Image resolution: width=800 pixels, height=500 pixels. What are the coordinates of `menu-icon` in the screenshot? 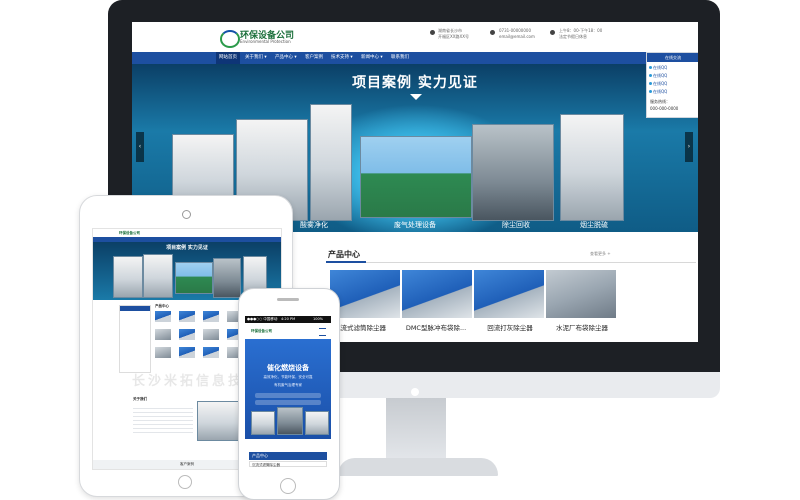 It's located at (322, 332).